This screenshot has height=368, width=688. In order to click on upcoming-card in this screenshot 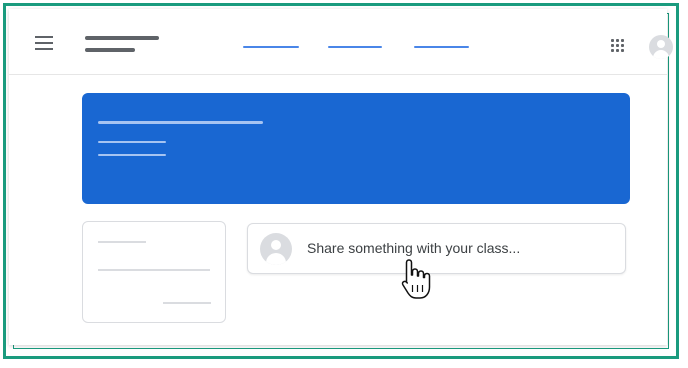, I will do `click(154, 272)`.